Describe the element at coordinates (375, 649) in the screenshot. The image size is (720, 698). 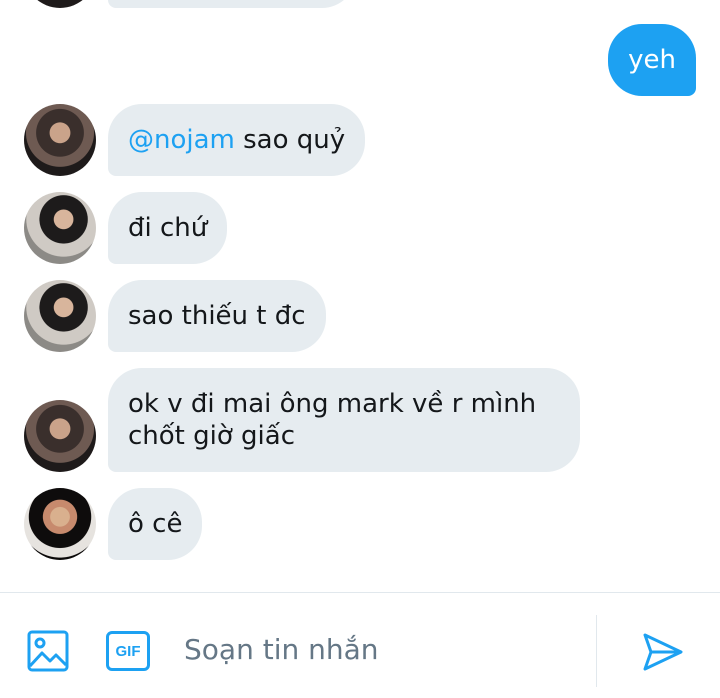
I see `message-input` at that location.